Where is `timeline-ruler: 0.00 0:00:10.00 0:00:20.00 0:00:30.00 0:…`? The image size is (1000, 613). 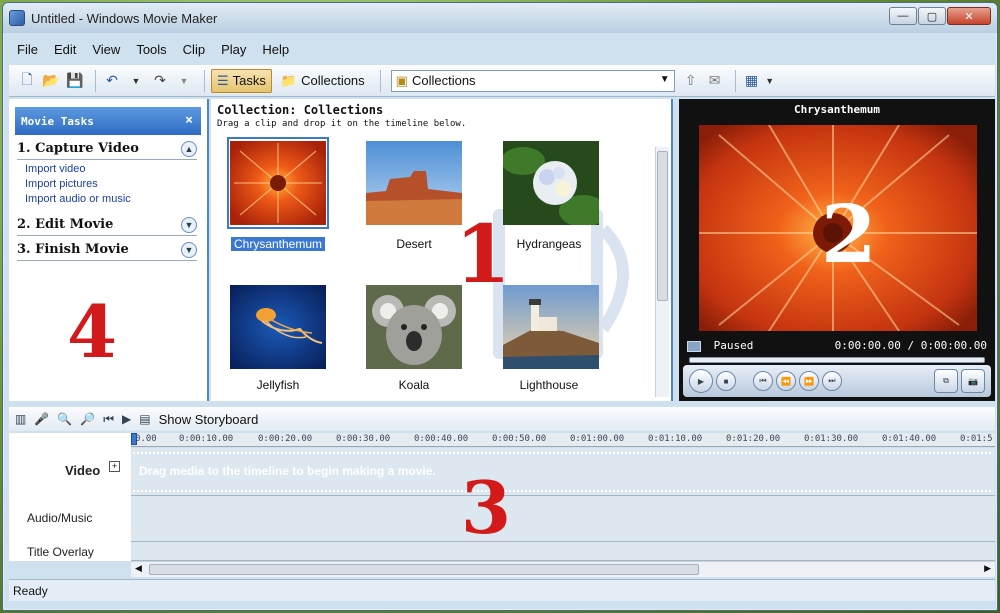 timeline-ruler: 0.00 0:00:10.00 0:00:20.00 0:00:30.00 0:… is located at coordinates (563, 440).